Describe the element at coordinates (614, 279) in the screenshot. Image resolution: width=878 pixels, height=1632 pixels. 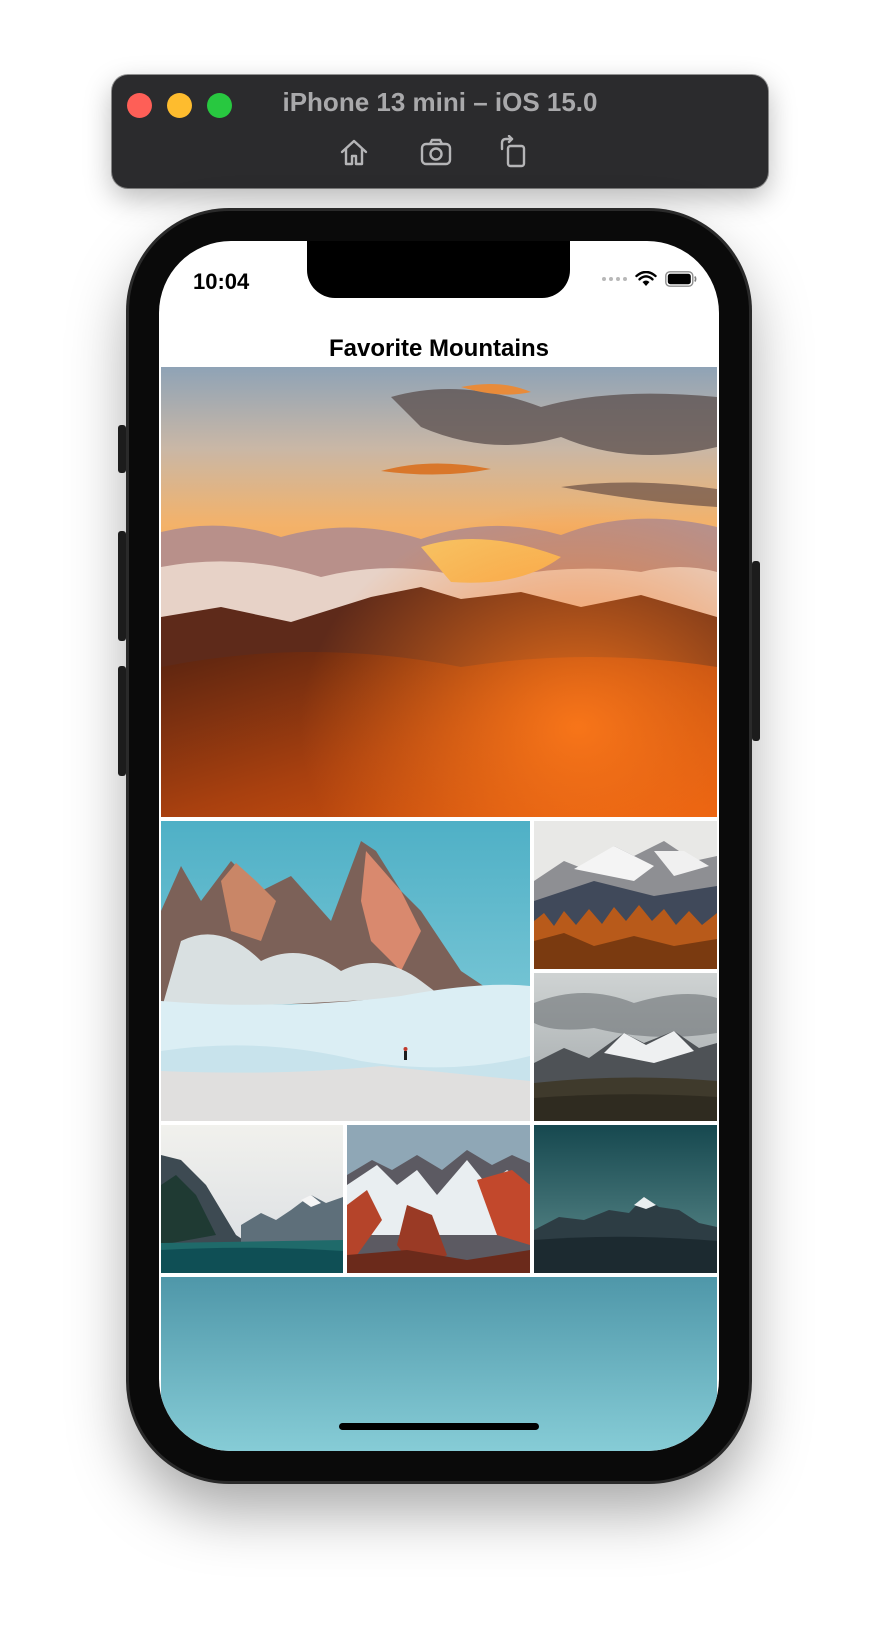
I see `signal-dots-icon` at that location.